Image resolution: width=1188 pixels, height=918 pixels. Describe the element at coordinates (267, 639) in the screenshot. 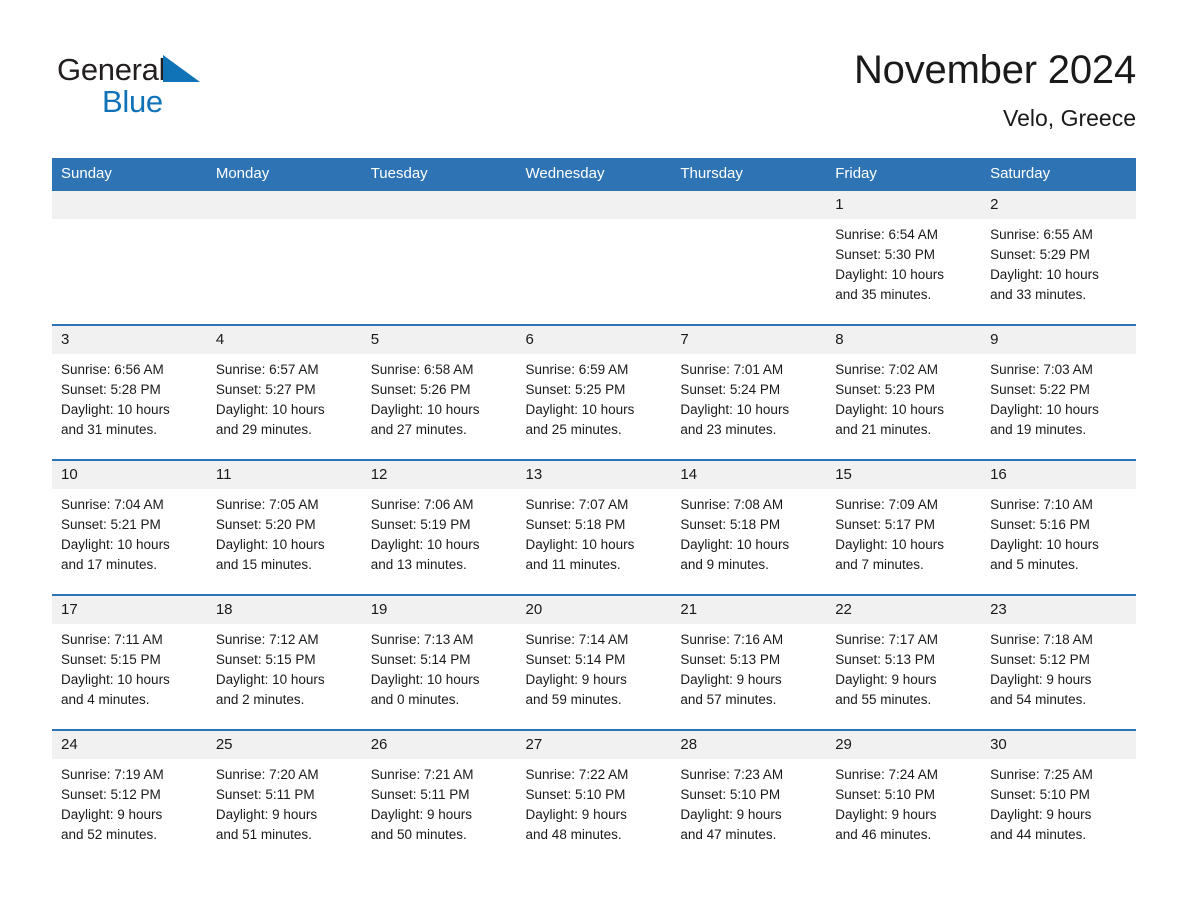

I see `sunrise-time: Sunrise: 7:12 AM` at that location.